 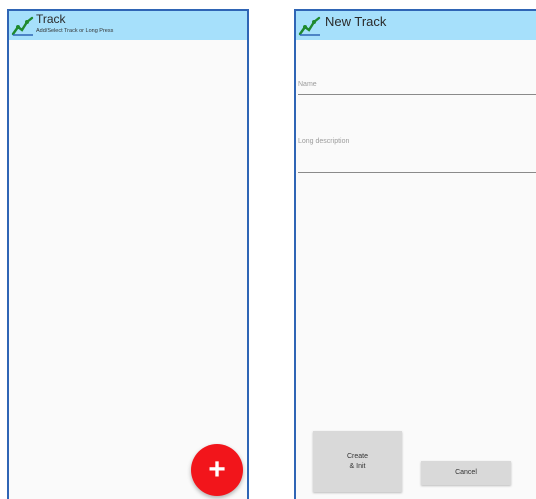 I want to click on name-input: Name, so click(x=417, y=82).